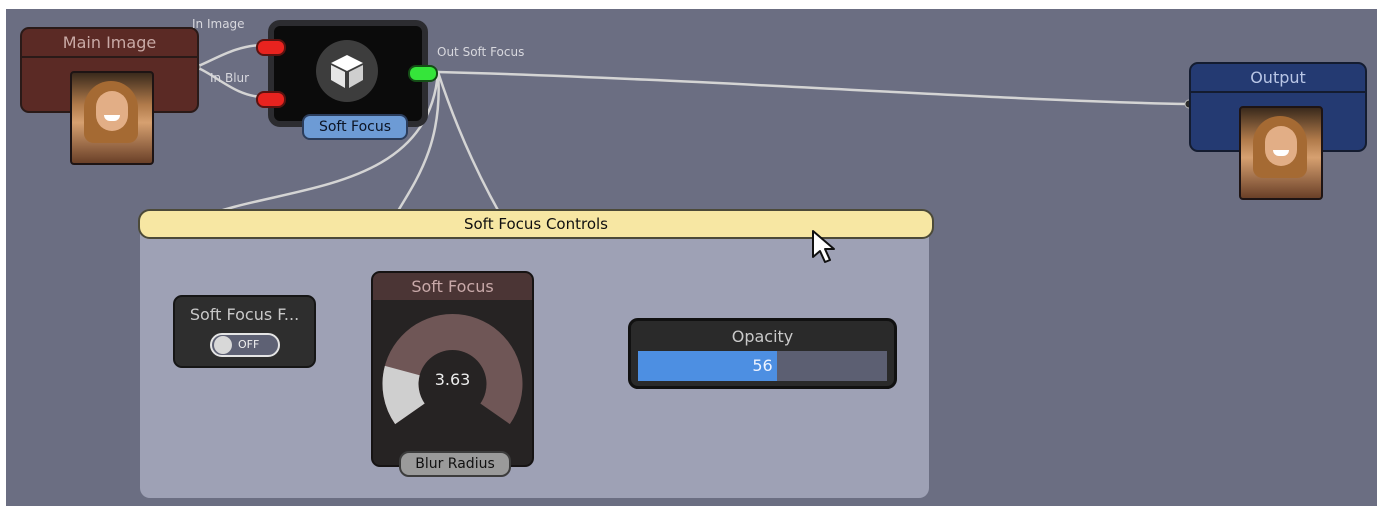 The image size is (1379, 506). I want to click on out-soft-focus-port-label: Out Soft Focus, so click(481, 52).